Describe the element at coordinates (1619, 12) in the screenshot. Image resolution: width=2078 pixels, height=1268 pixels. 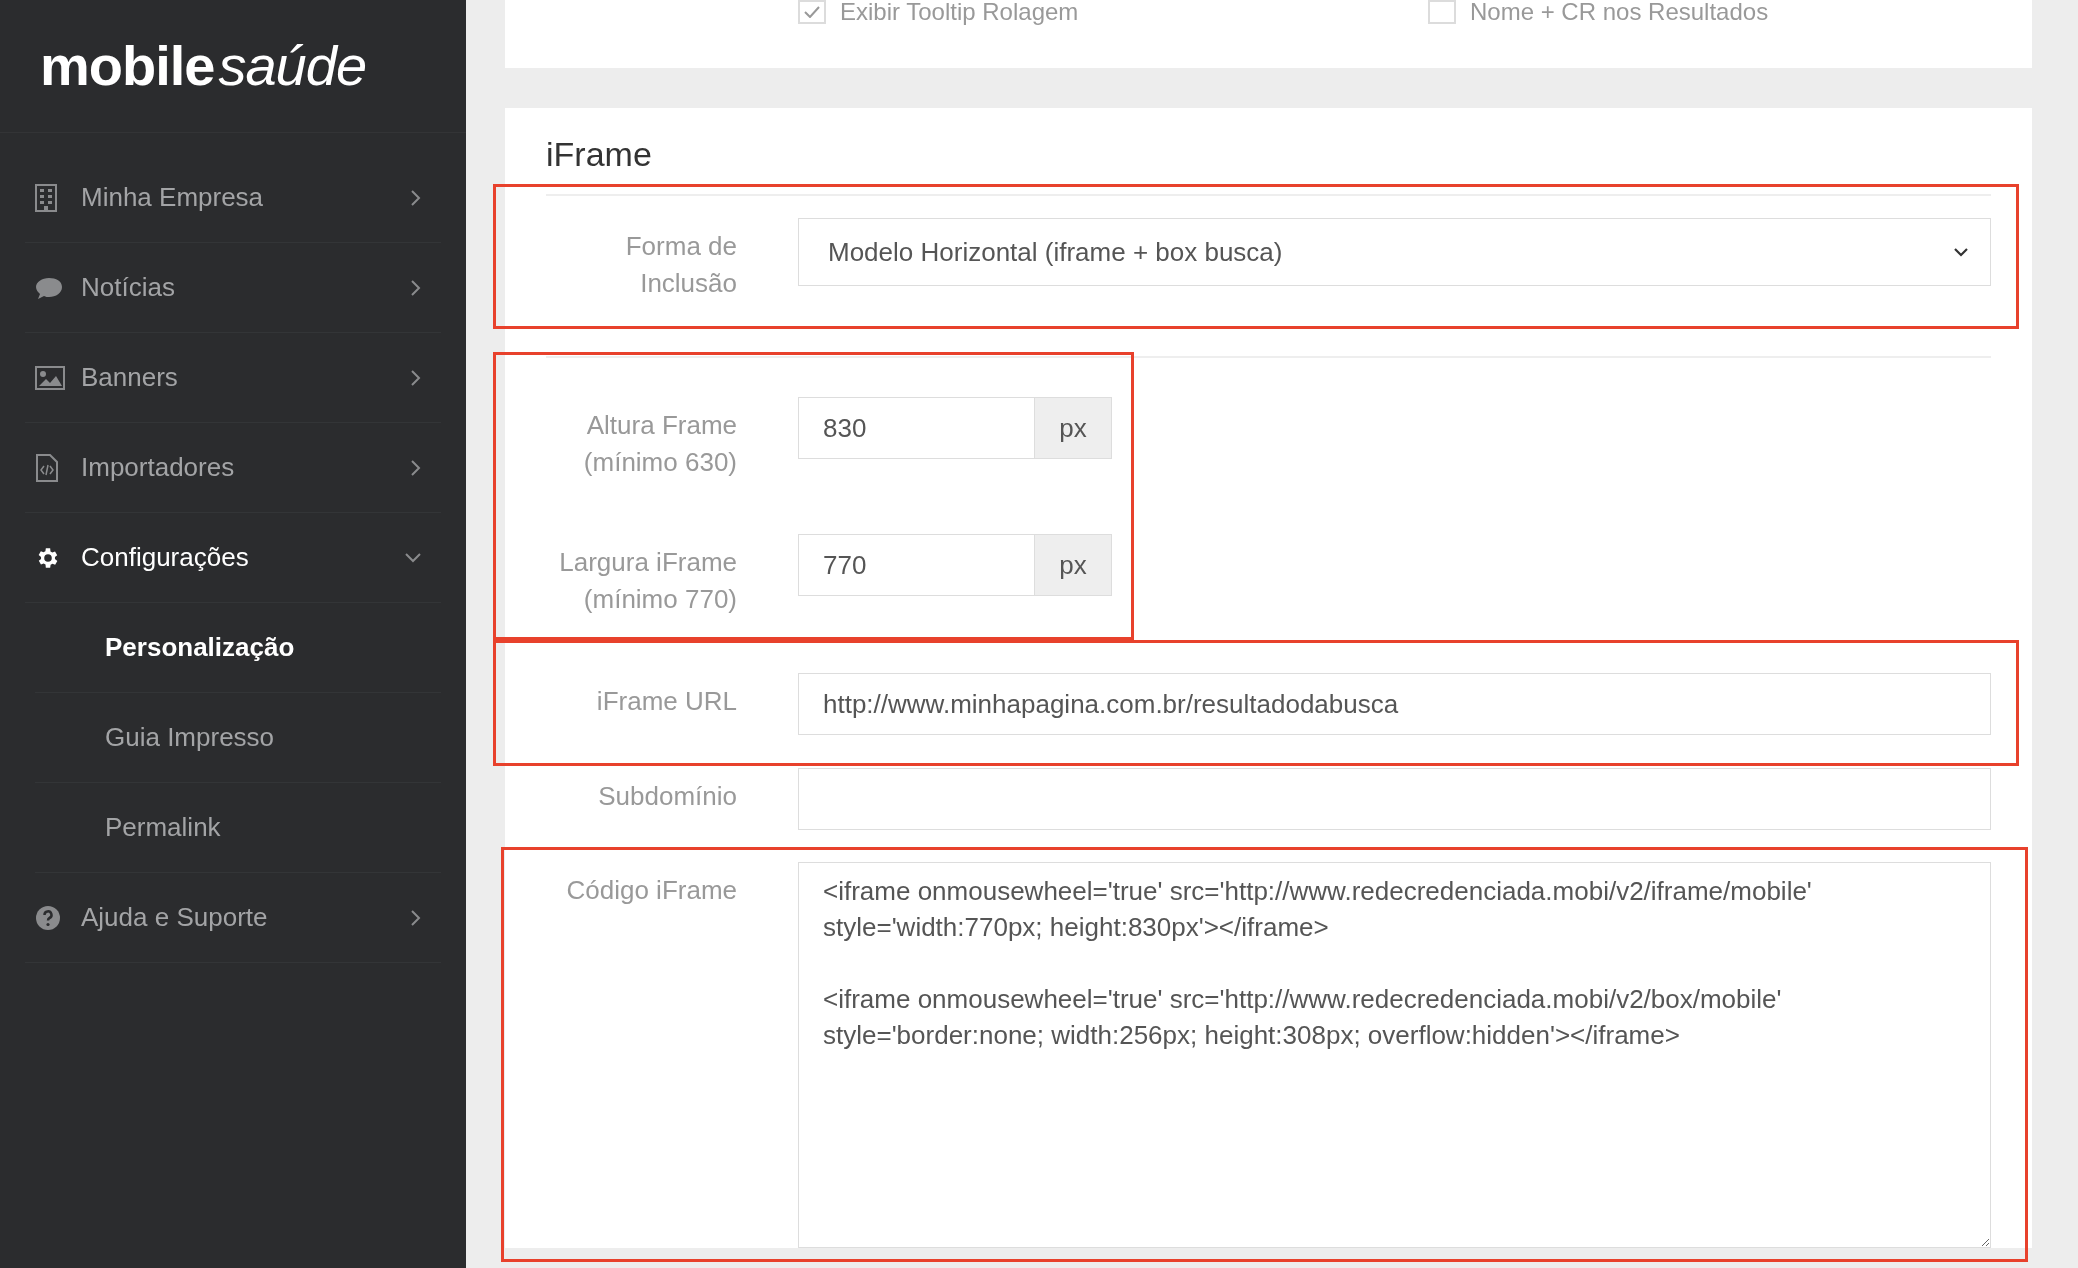
I see `checkbox-label: Nome + CR nos Resultados` at that location.